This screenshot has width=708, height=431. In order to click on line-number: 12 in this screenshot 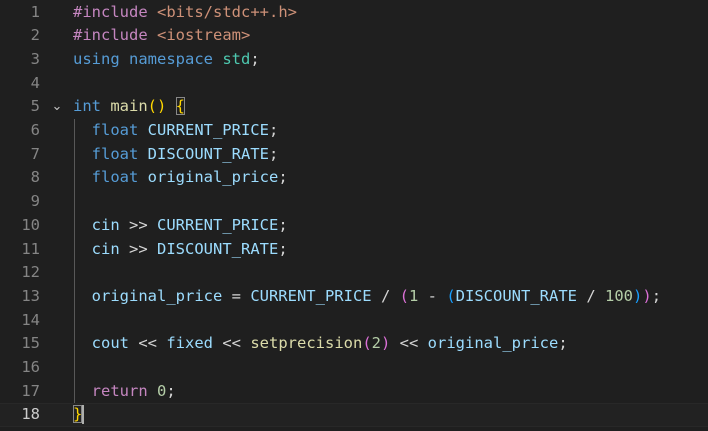, I will do `click(30, 272)`.